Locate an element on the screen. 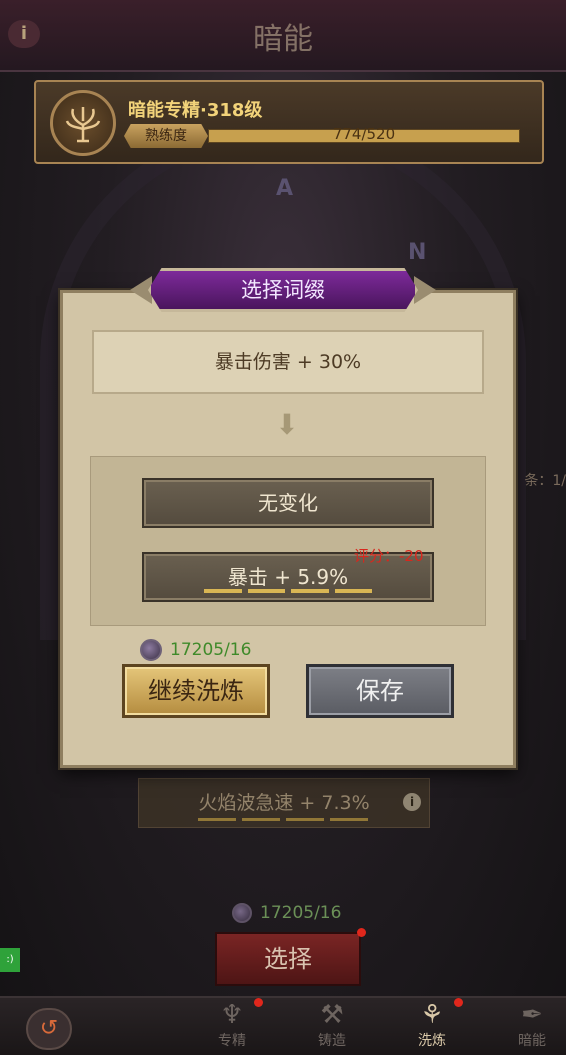 This screenshot has width=566, height=1055. modal-title: 选择词缀 is located at coordinates (283, 290).